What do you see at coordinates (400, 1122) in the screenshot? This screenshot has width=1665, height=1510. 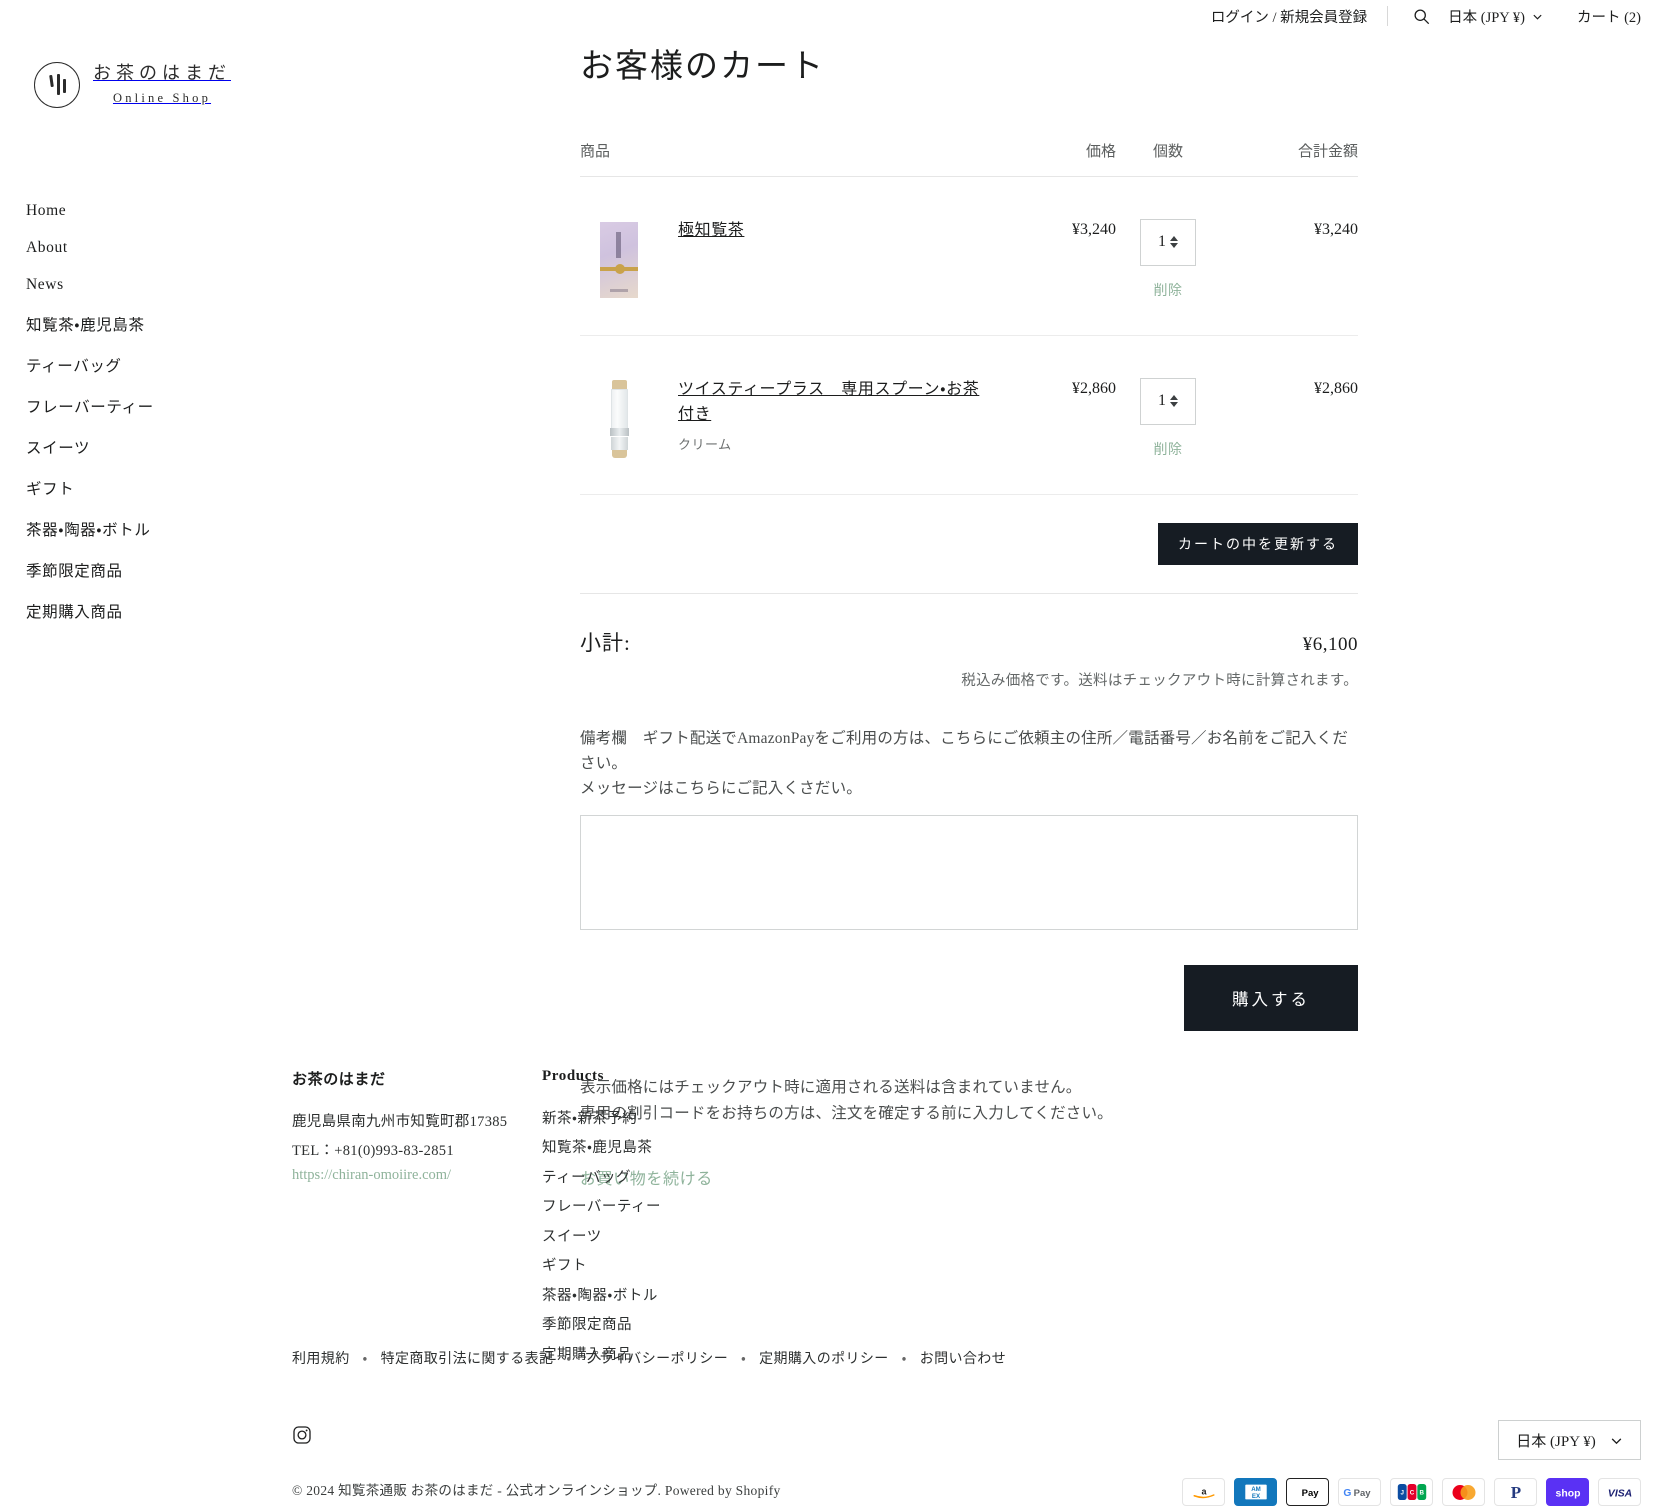 I see `footer-address: 鹿児島県南九州市知覧町郡17385` at bounding box center [400, 1122].